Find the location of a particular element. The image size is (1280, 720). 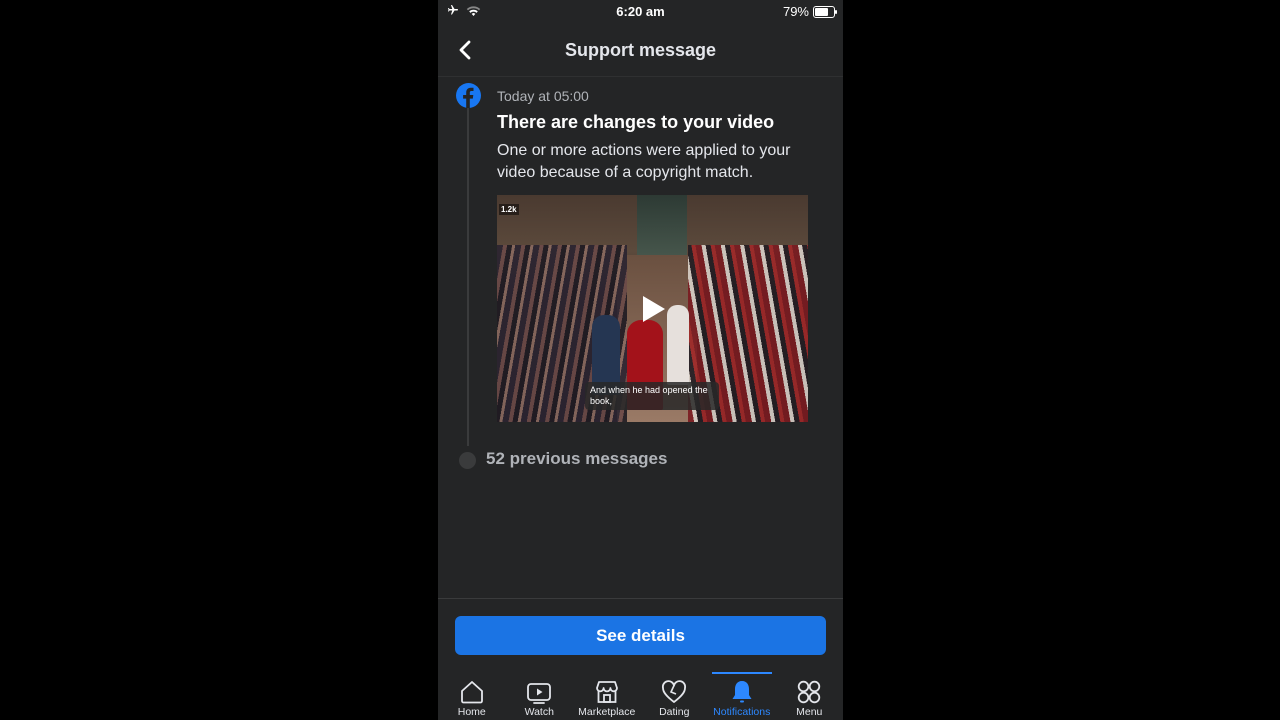

tab-menu: Menu is located at coordinates (810, 695).